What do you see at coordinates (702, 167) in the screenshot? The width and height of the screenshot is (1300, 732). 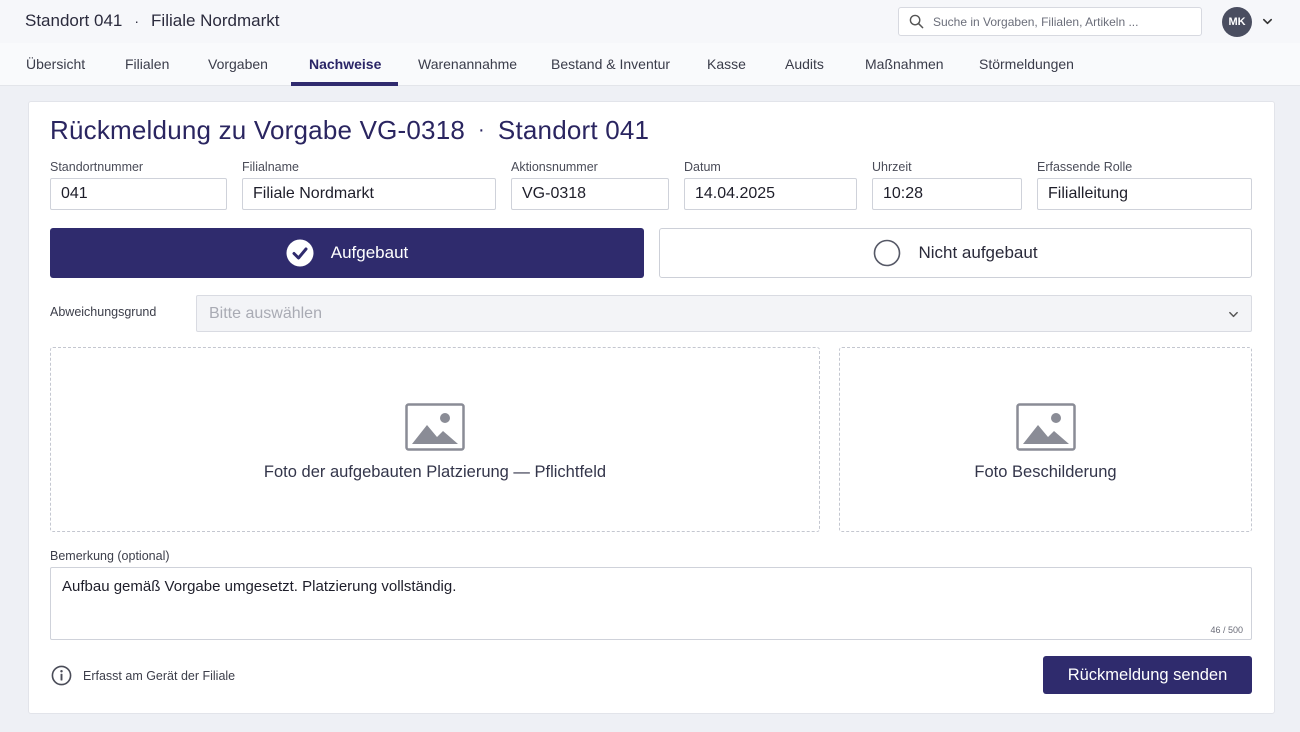 I see `datum-label: Datum` at bounding box center [702, 167].